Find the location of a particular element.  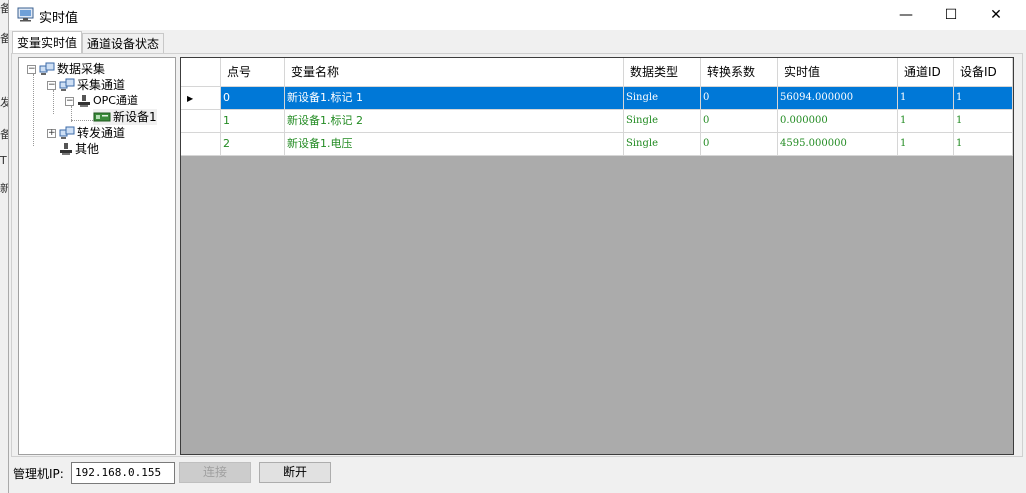

table-row: 1 新设备1.标记 2 Single 0 0.000000 1 1 is located at coordinates (597, 121).